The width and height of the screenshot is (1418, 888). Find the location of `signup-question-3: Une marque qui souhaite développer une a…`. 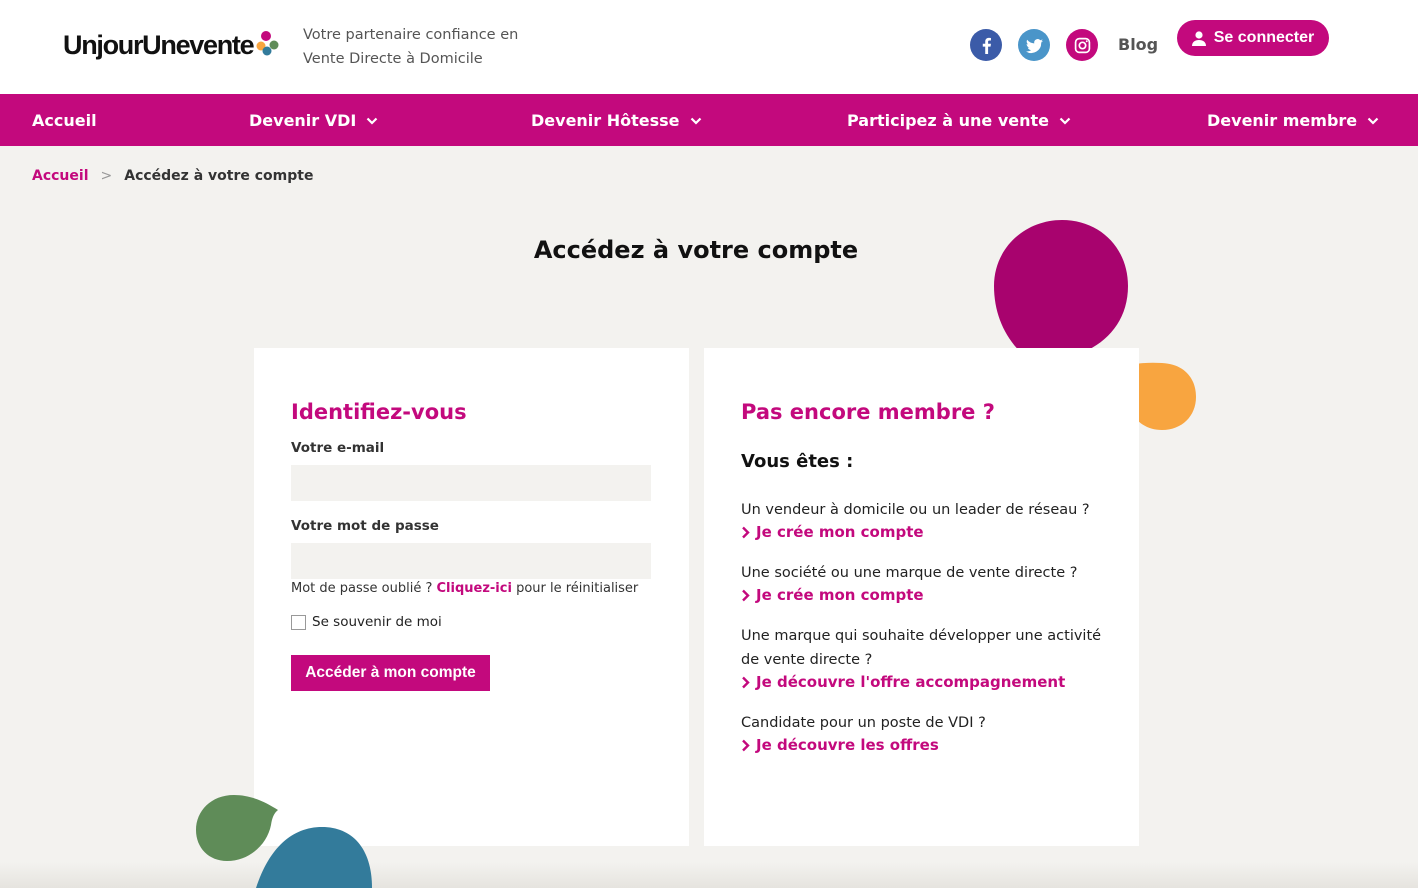

signup-question-3: Une marque qui souhaite développer une a… is located at coordinates (921, 648).